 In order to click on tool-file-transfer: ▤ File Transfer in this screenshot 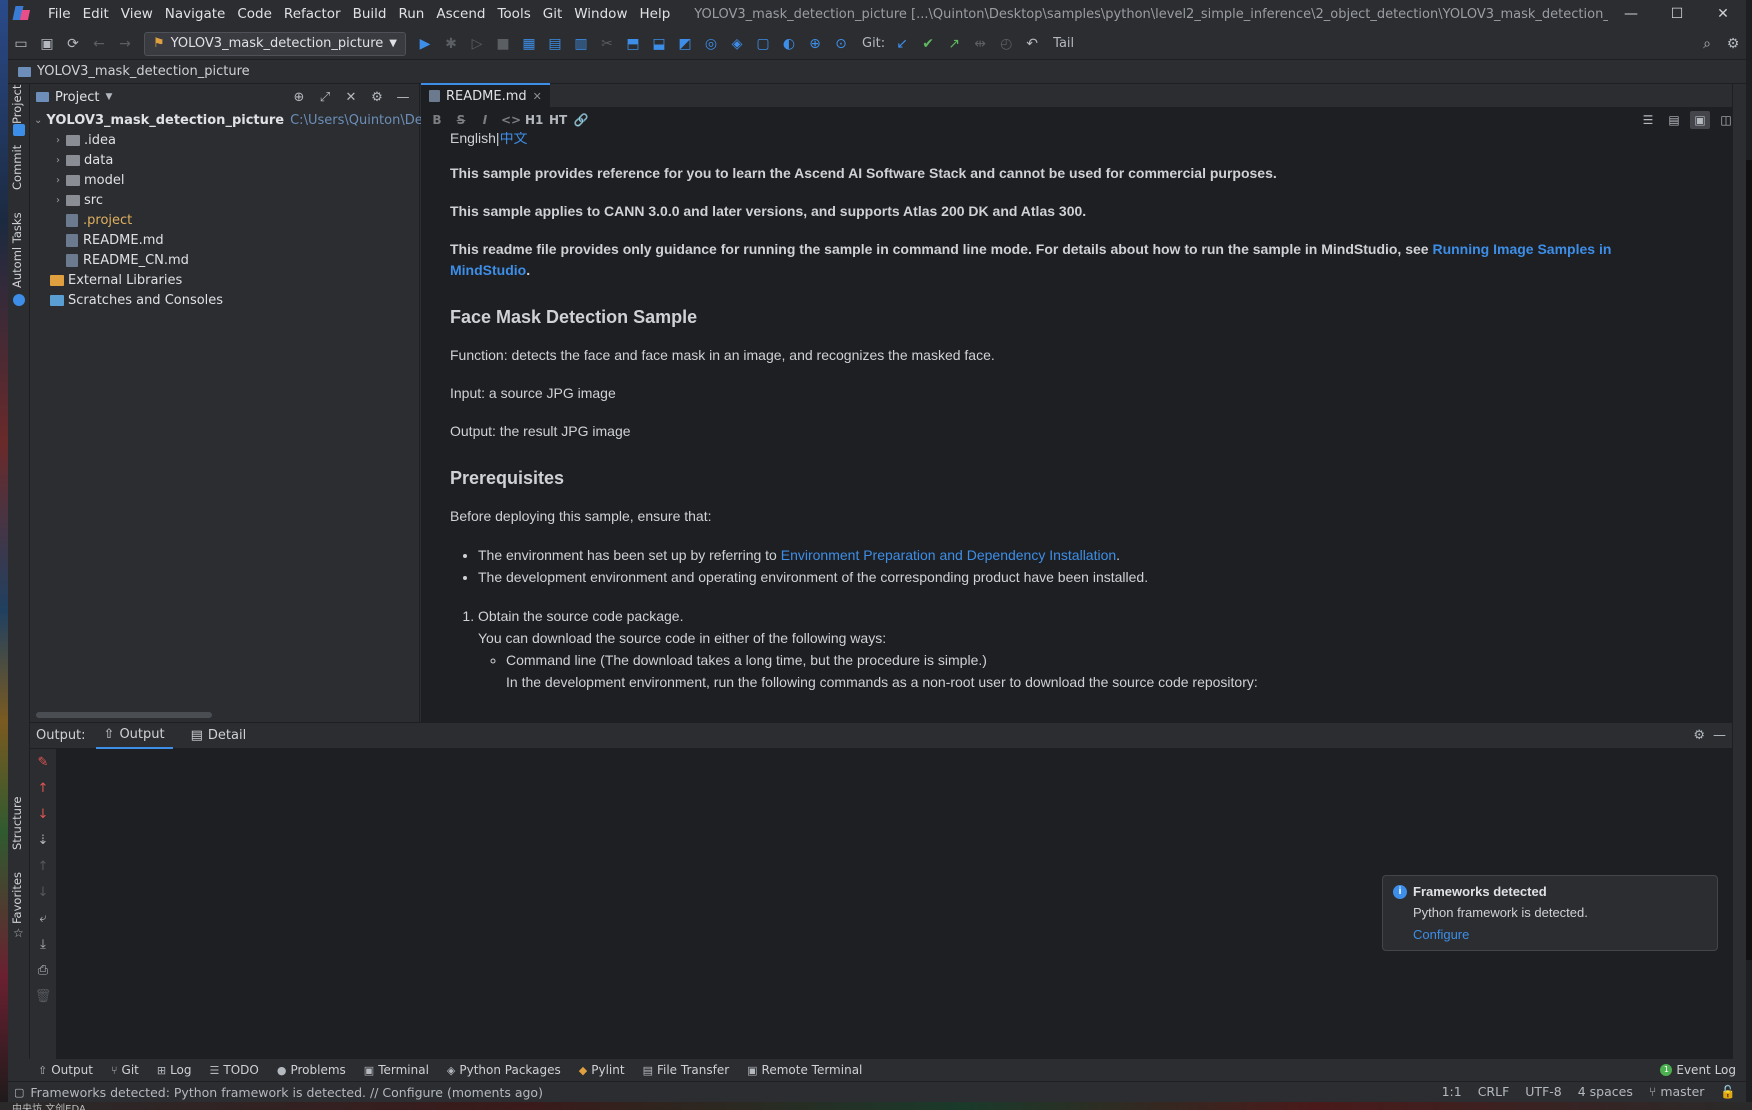, I will do `click(686, 1070)`.